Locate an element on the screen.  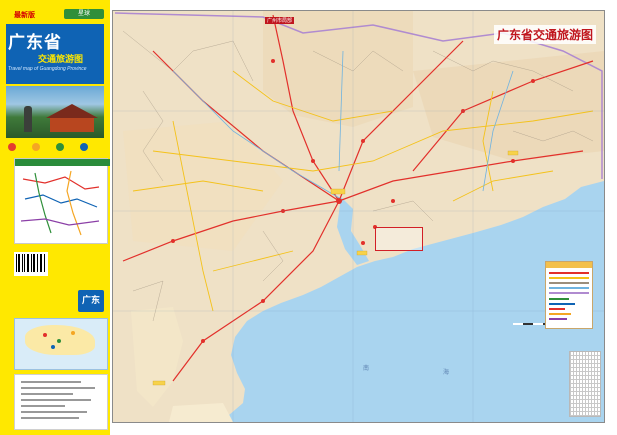
province-tag: 广东 is located at coordinates (91, 301).